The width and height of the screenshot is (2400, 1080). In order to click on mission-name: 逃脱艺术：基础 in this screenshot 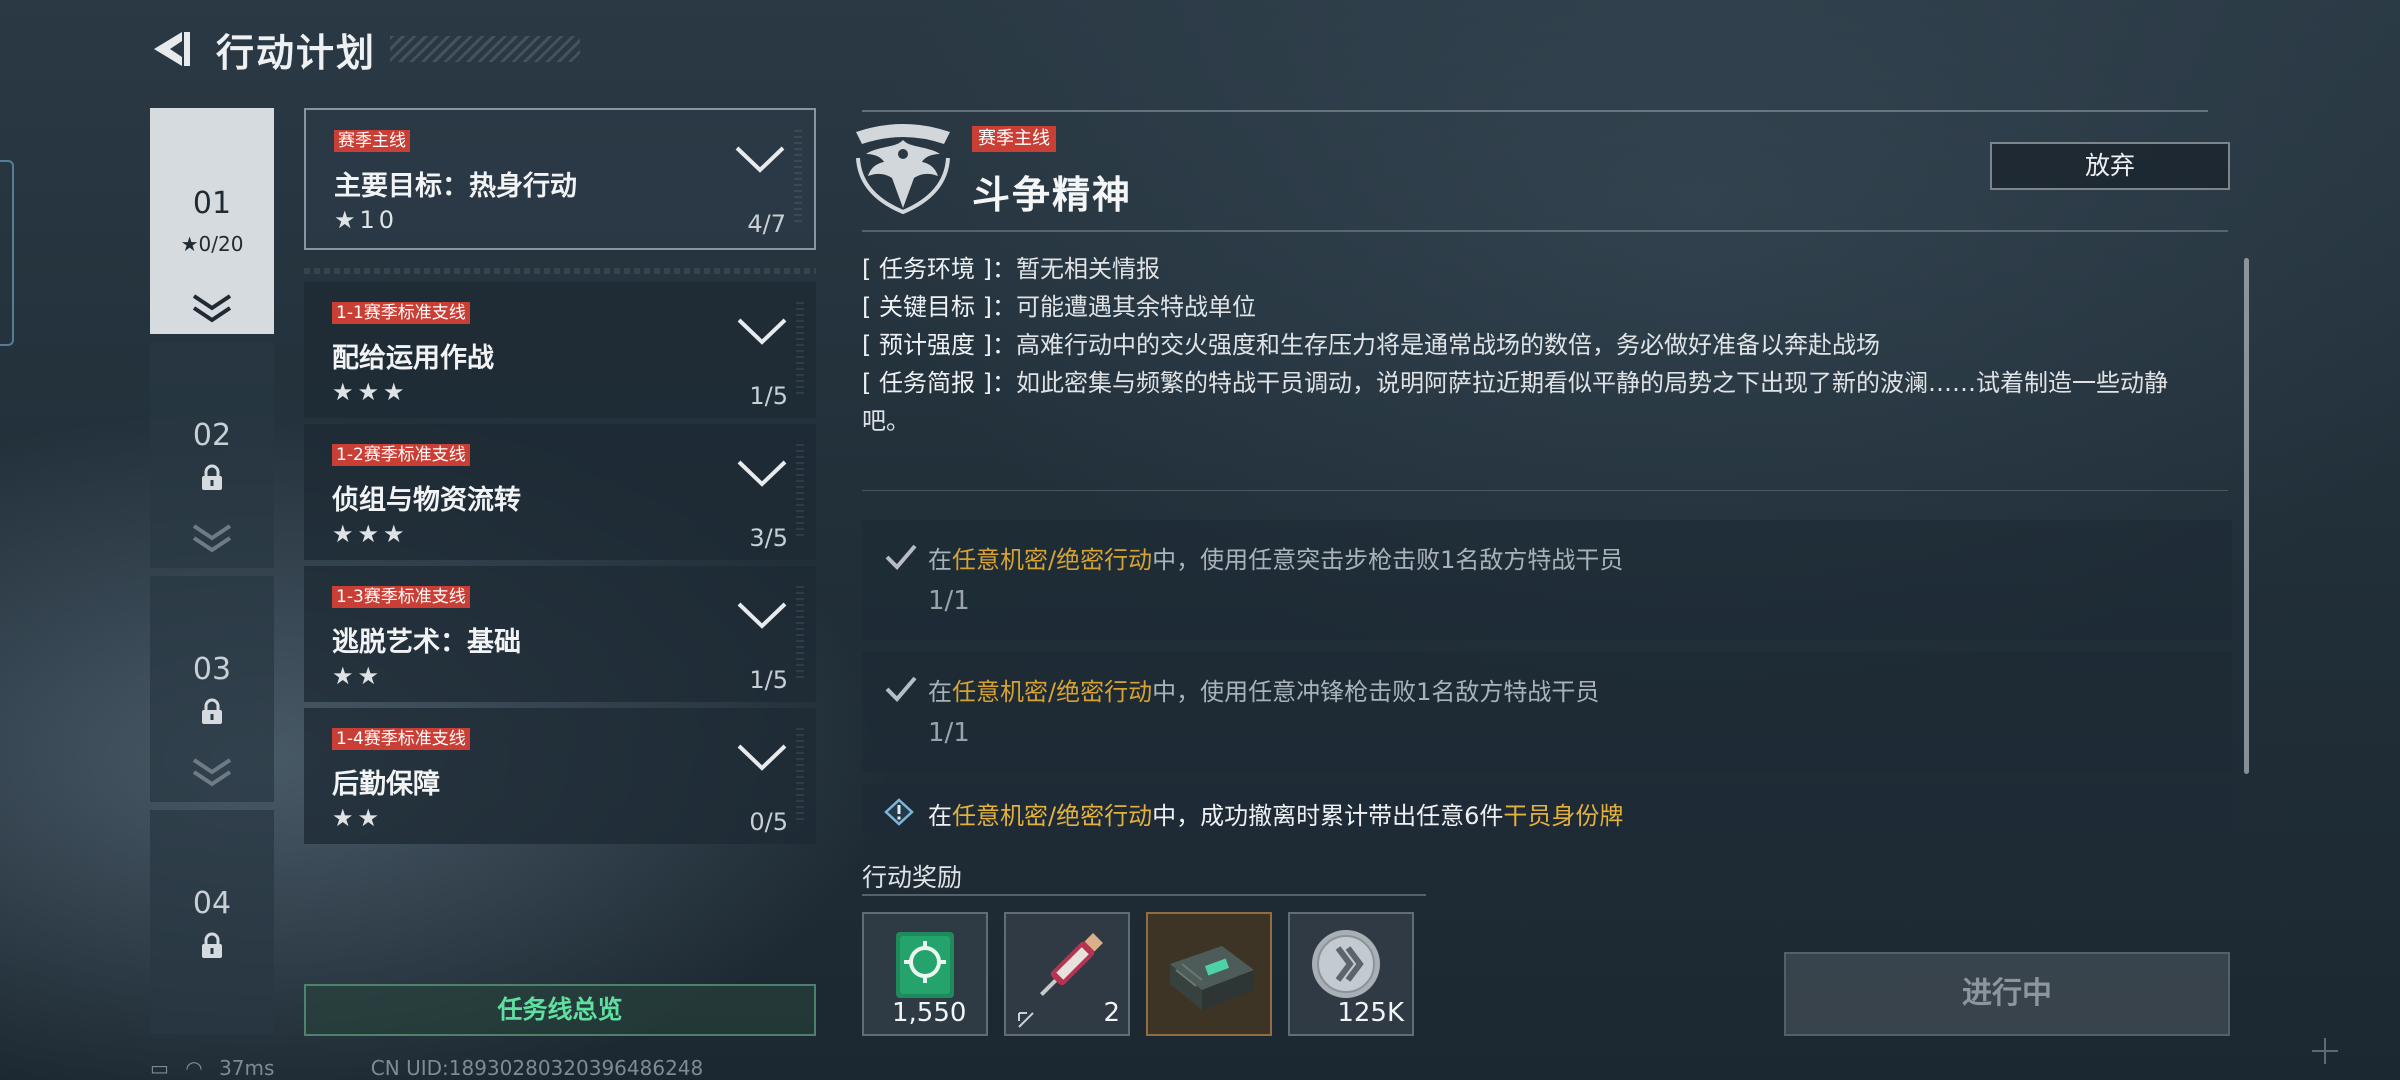, I will do `click(426, 642)`.